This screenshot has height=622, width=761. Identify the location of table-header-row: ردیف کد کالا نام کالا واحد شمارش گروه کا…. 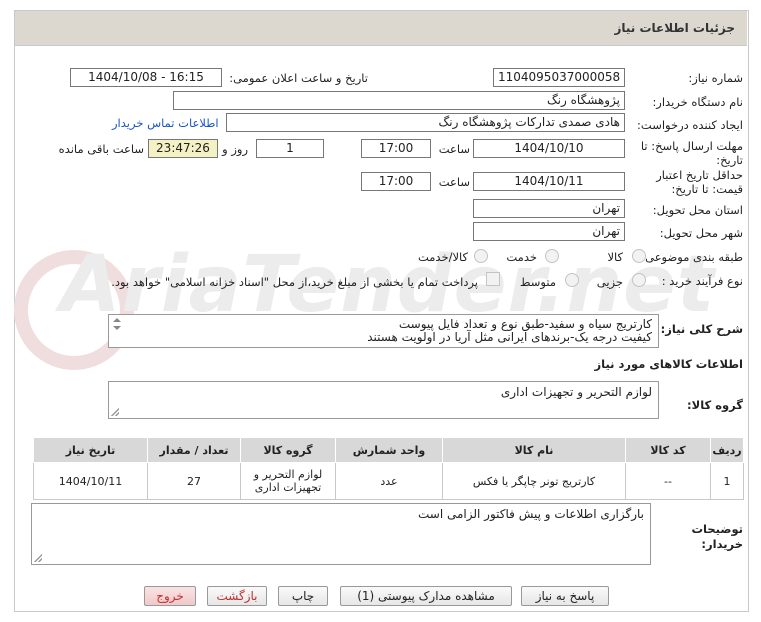
(388, 450).